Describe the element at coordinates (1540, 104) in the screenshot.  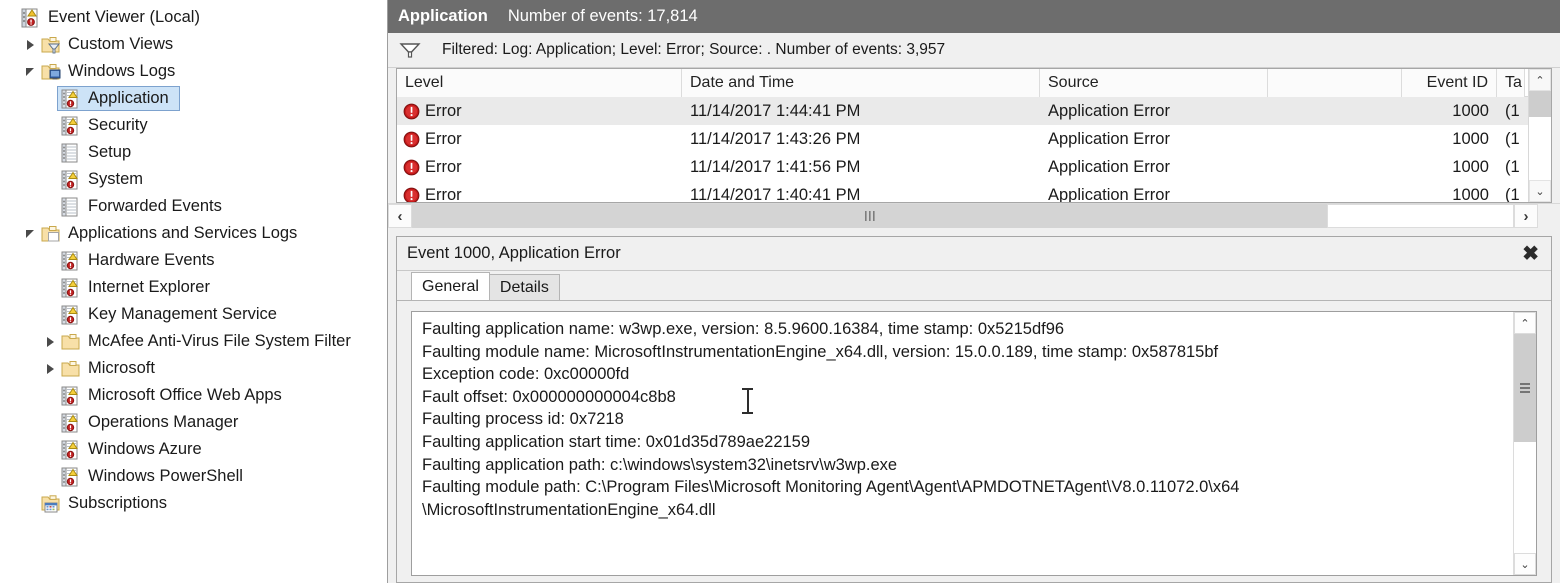
I see `scroll-thumb` at that location.